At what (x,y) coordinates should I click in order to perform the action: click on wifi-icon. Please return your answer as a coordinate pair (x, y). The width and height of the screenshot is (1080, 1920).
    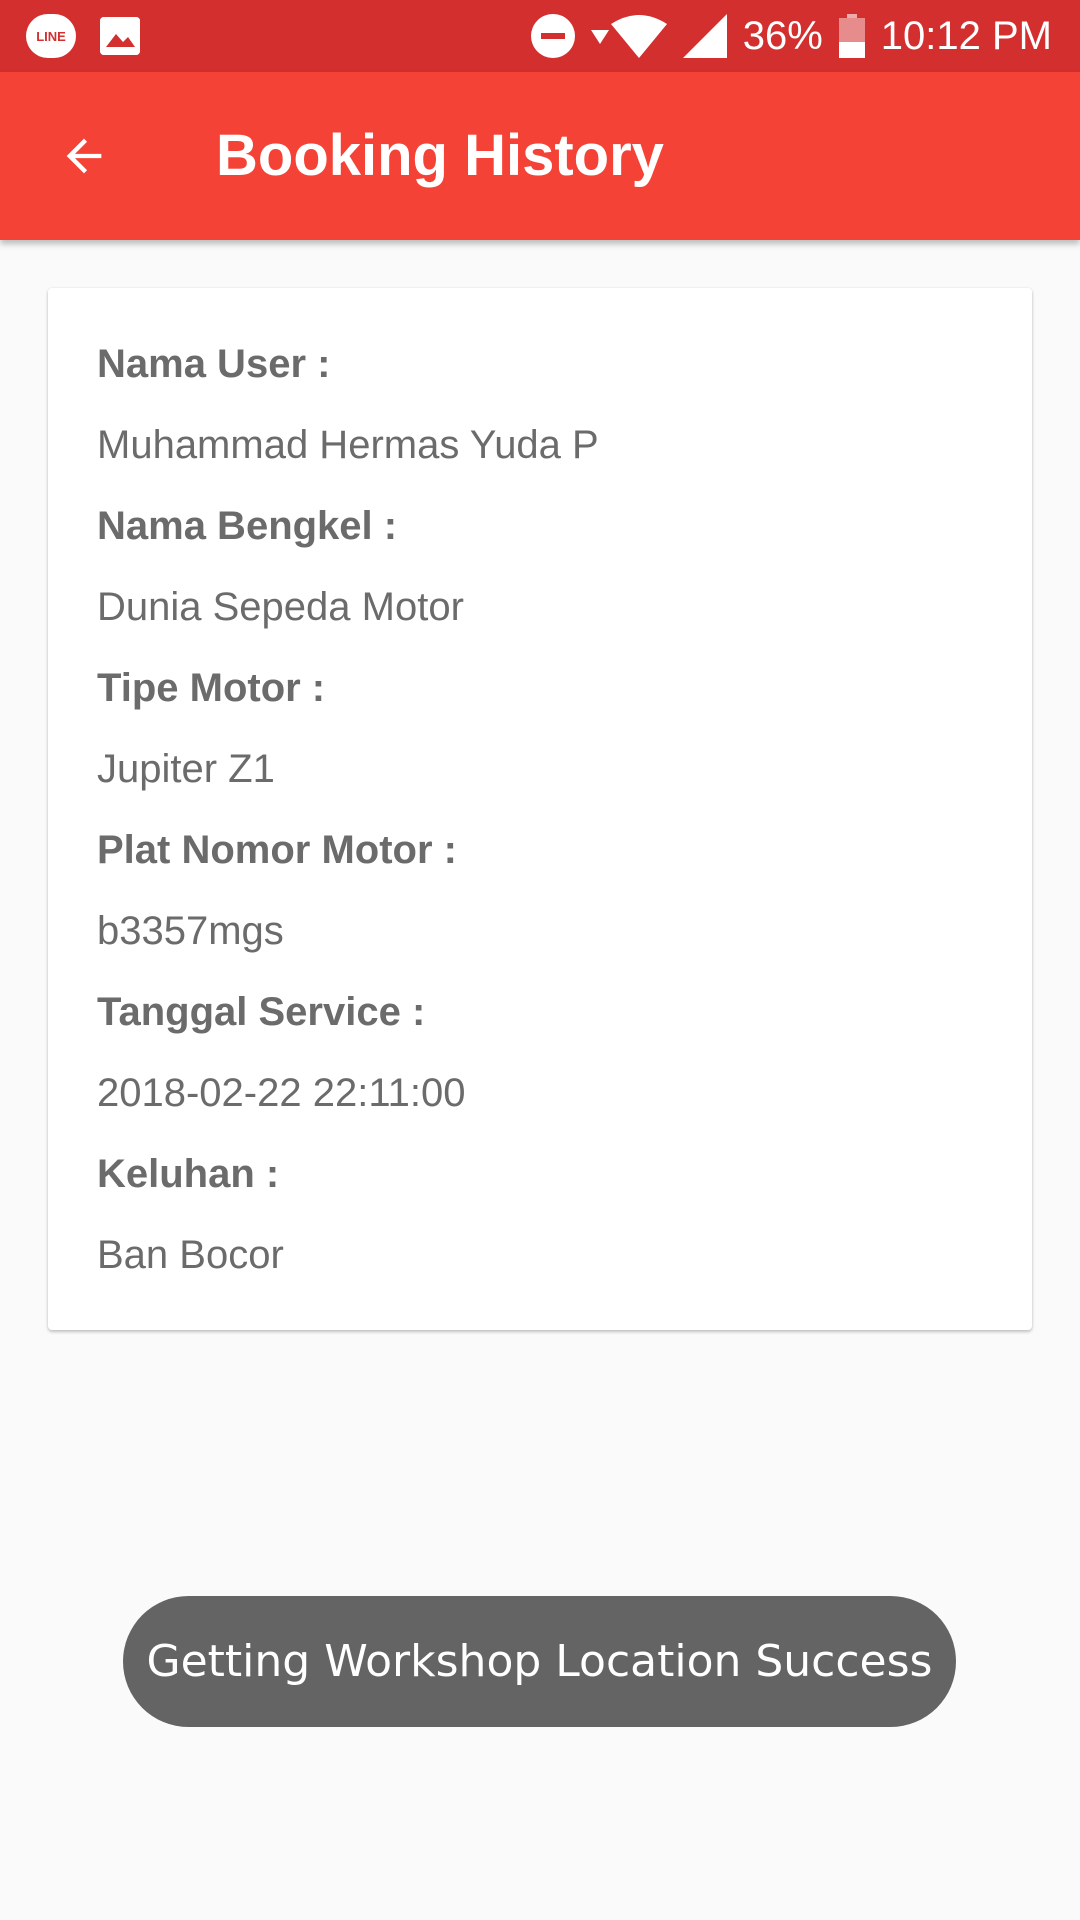
    Looking at the image, I should click on (638, 36).